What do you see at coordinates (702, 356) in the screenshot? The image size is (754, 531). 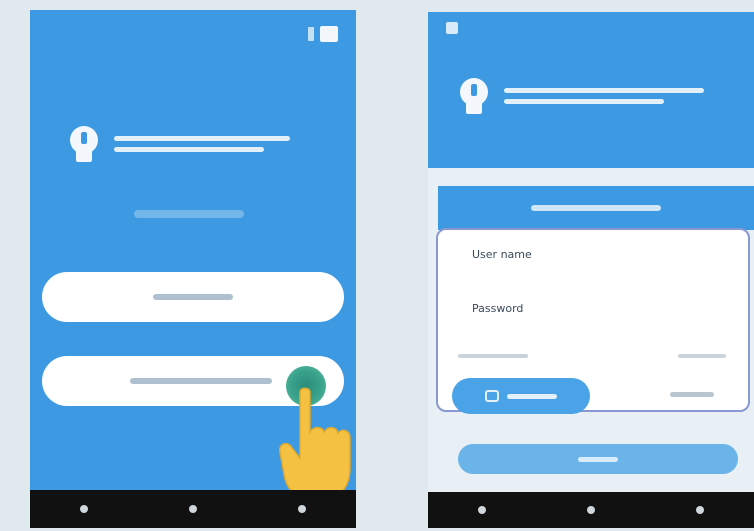 I see `forgot-password-link` at bounding box center [702, 356].